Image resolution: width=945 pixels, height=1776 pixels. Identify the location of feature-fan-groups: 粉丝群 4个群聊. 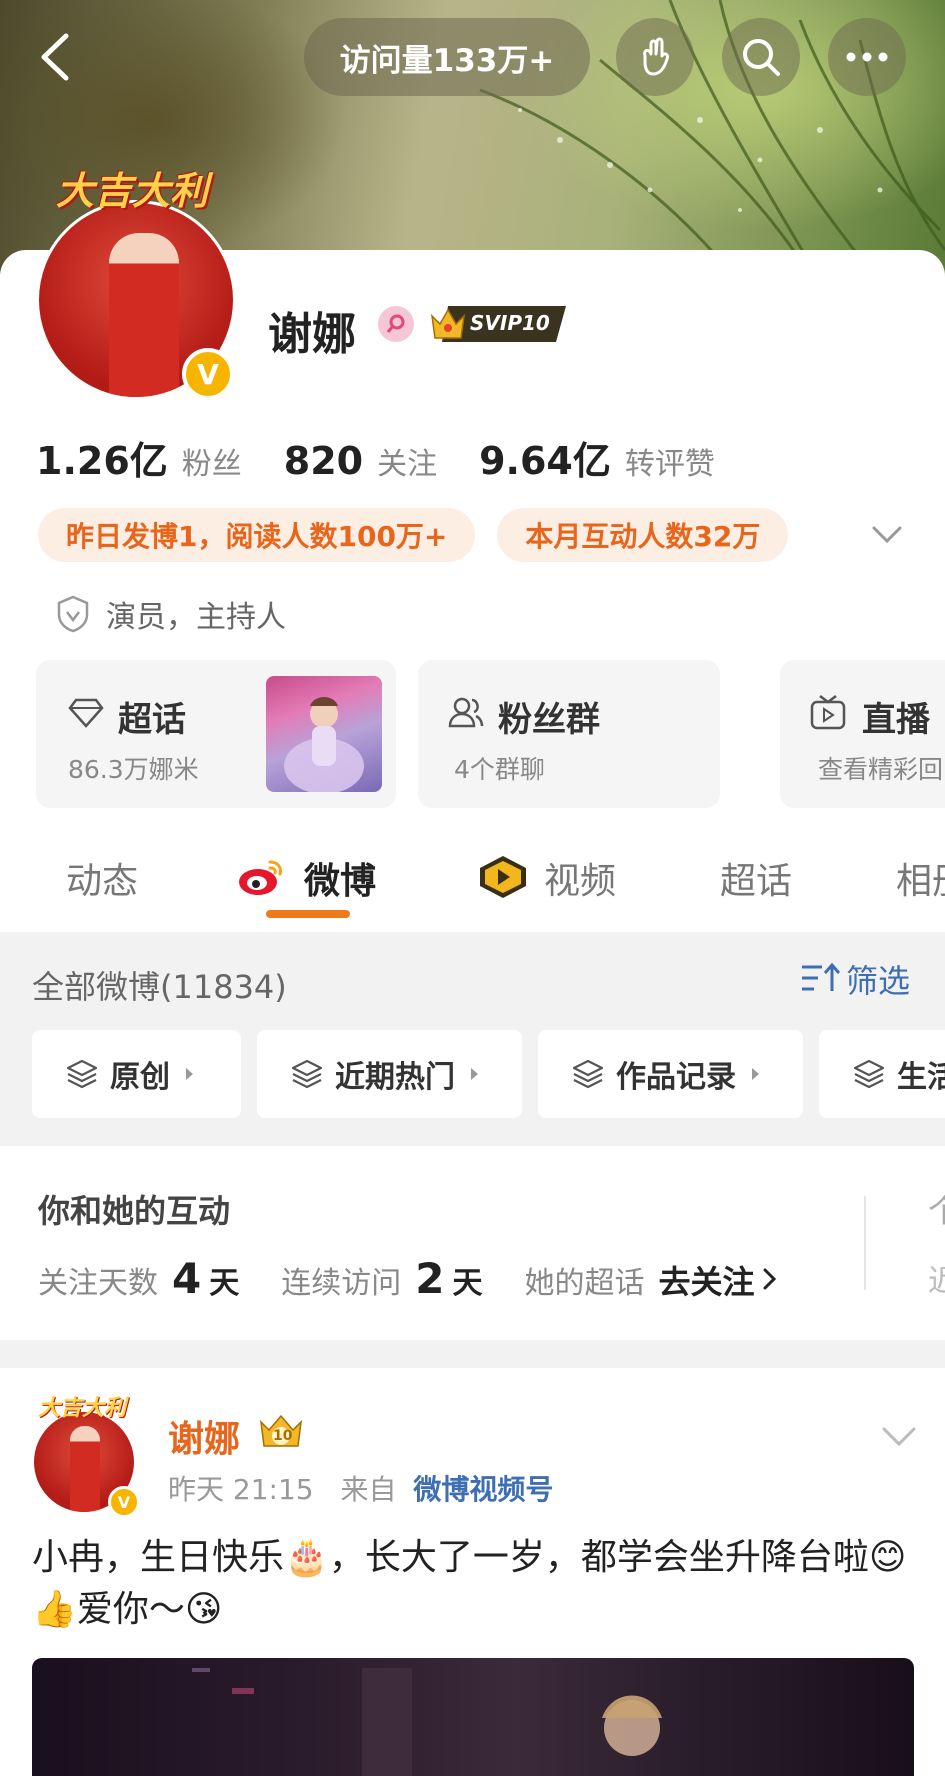
(569, 734).